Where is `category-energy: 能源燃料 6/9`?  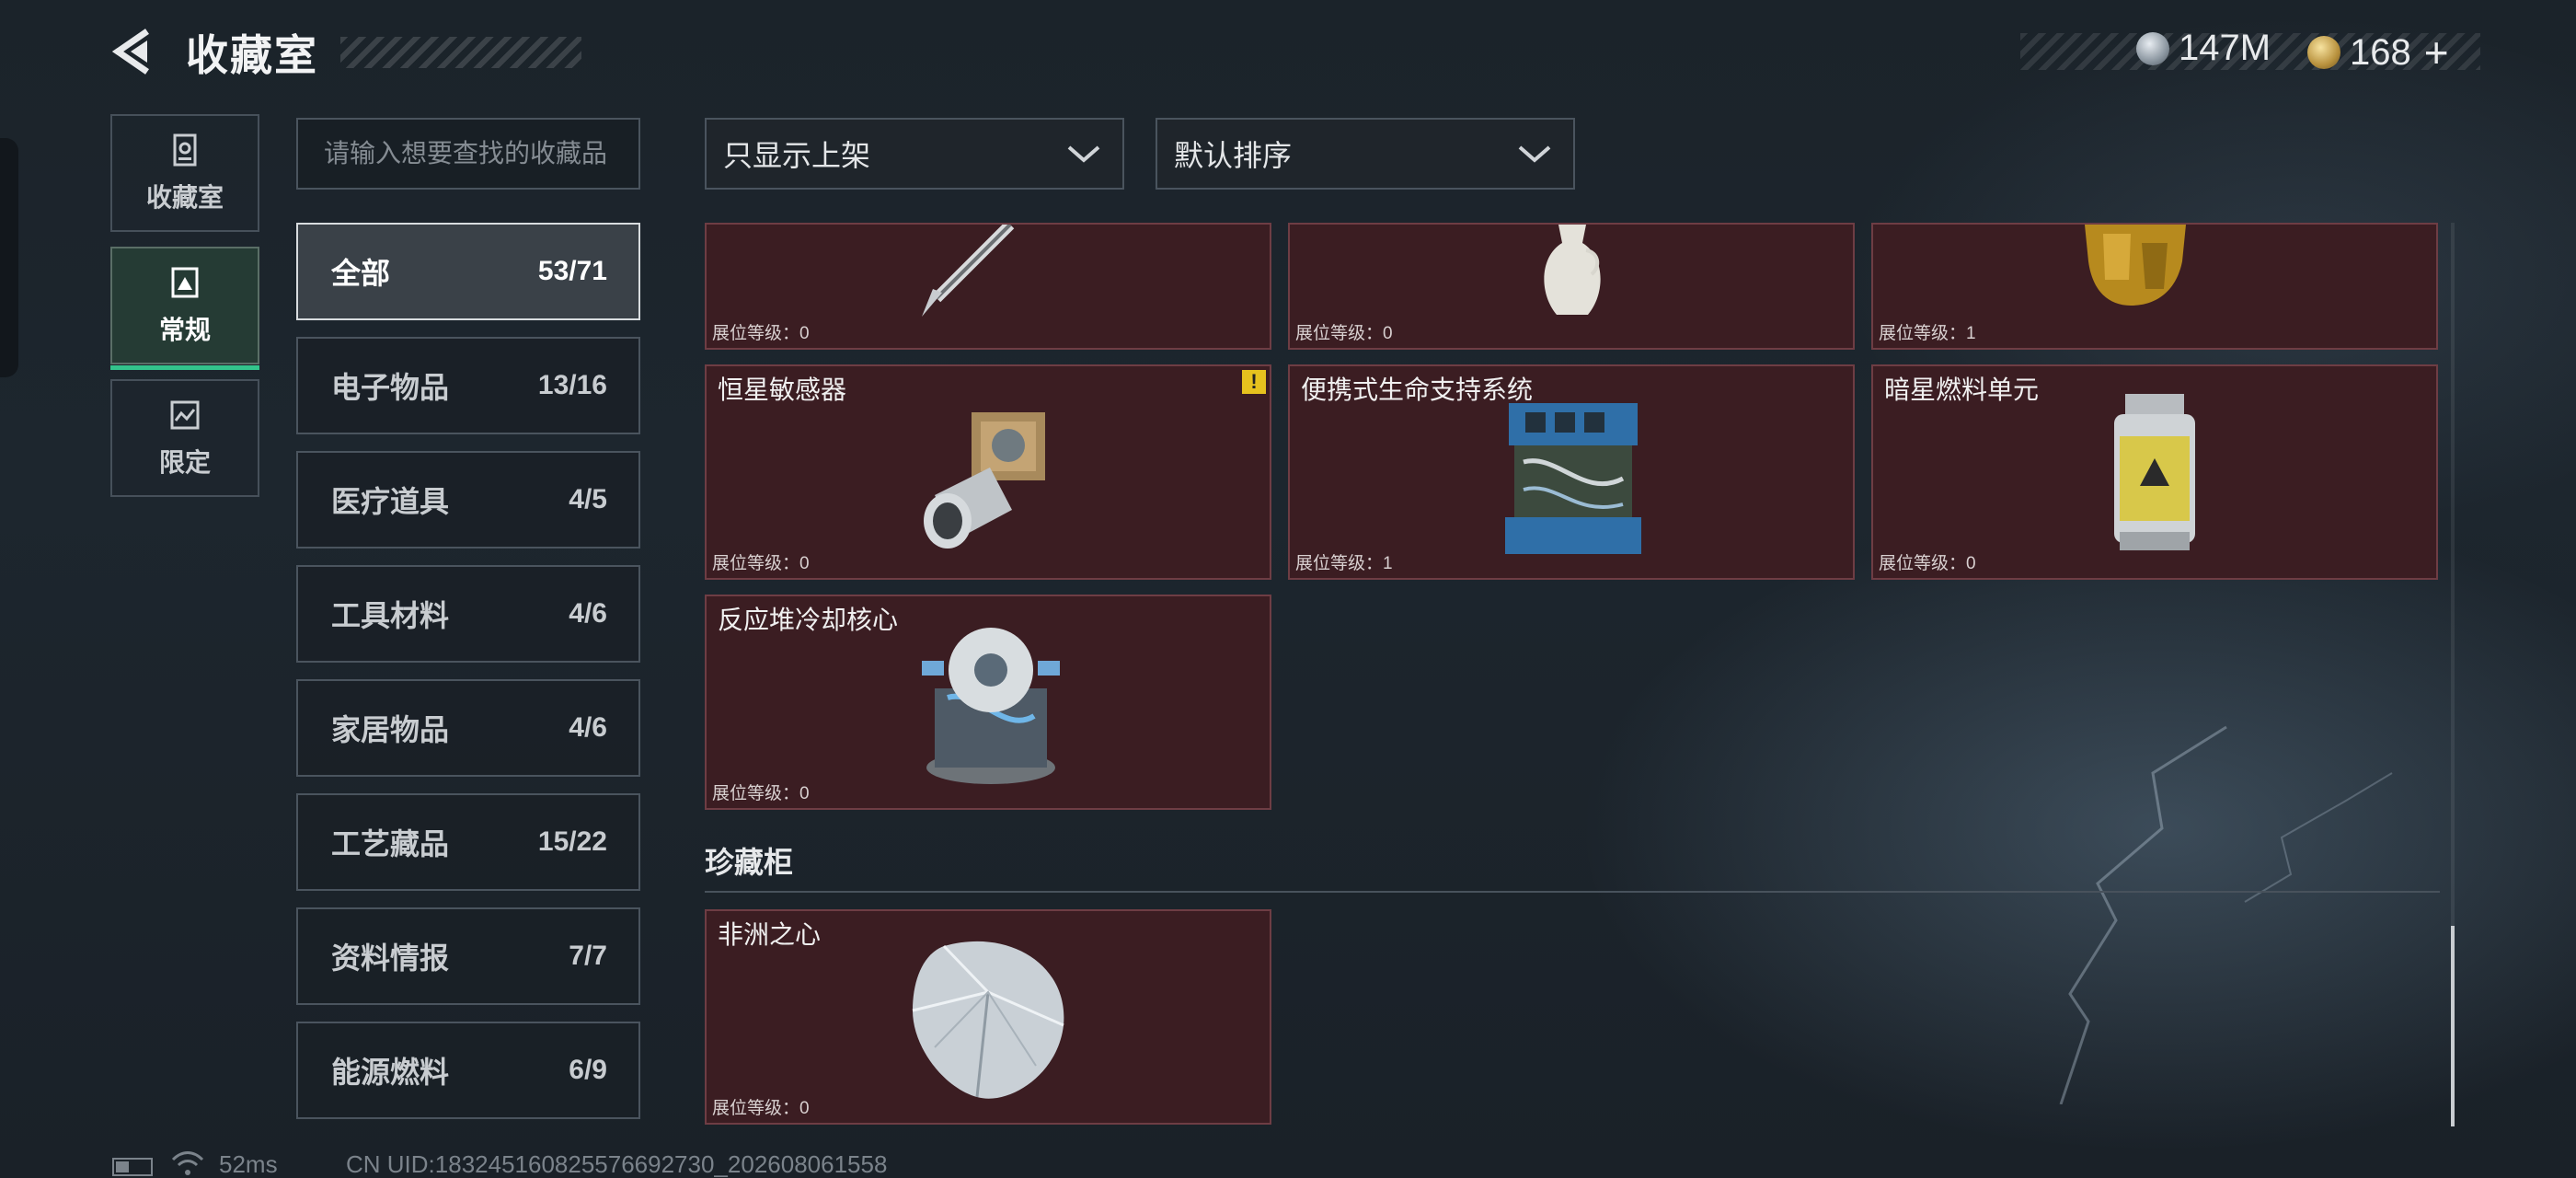 category-energy: 能源燃料 6/9 is located at coordinates (468, 1070).